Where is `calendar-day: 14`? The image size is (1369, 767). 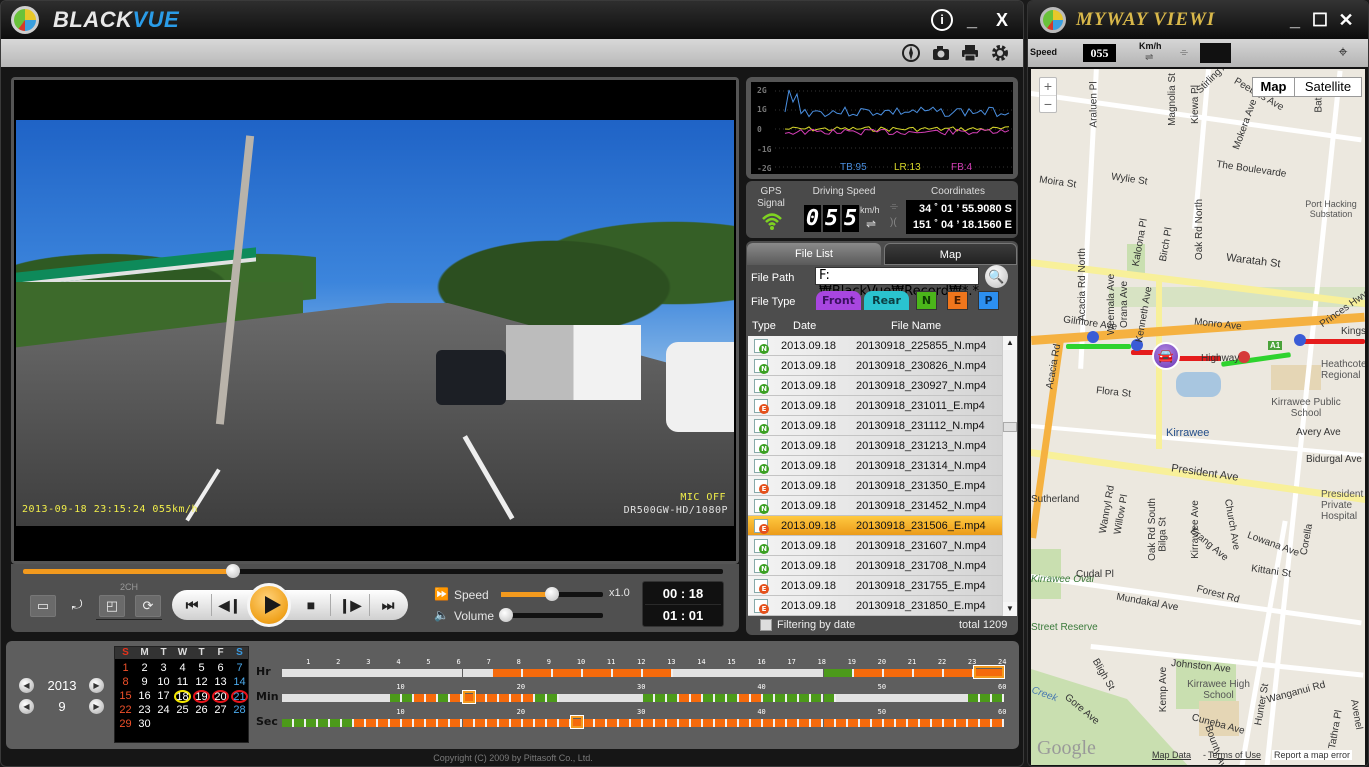 calendar-day: 14 is located at coordinates (239, 682).